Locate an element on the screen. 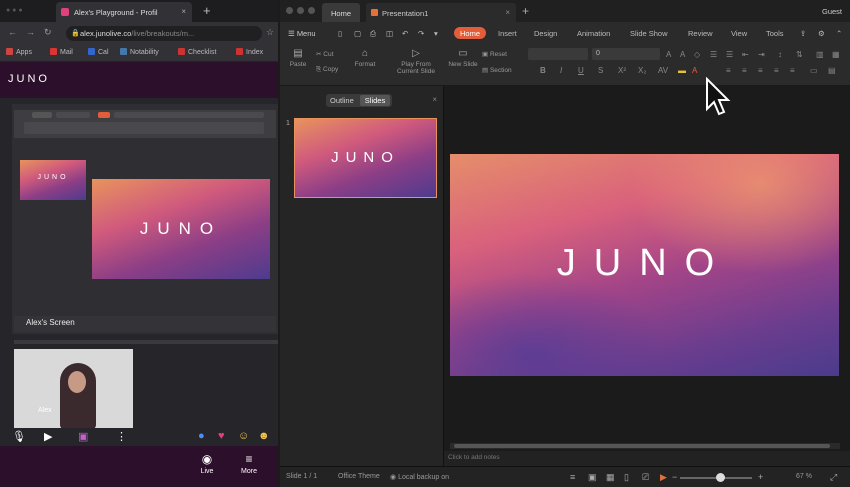  bookmark-checklist: Checklist is located at coordinates (197, 52).